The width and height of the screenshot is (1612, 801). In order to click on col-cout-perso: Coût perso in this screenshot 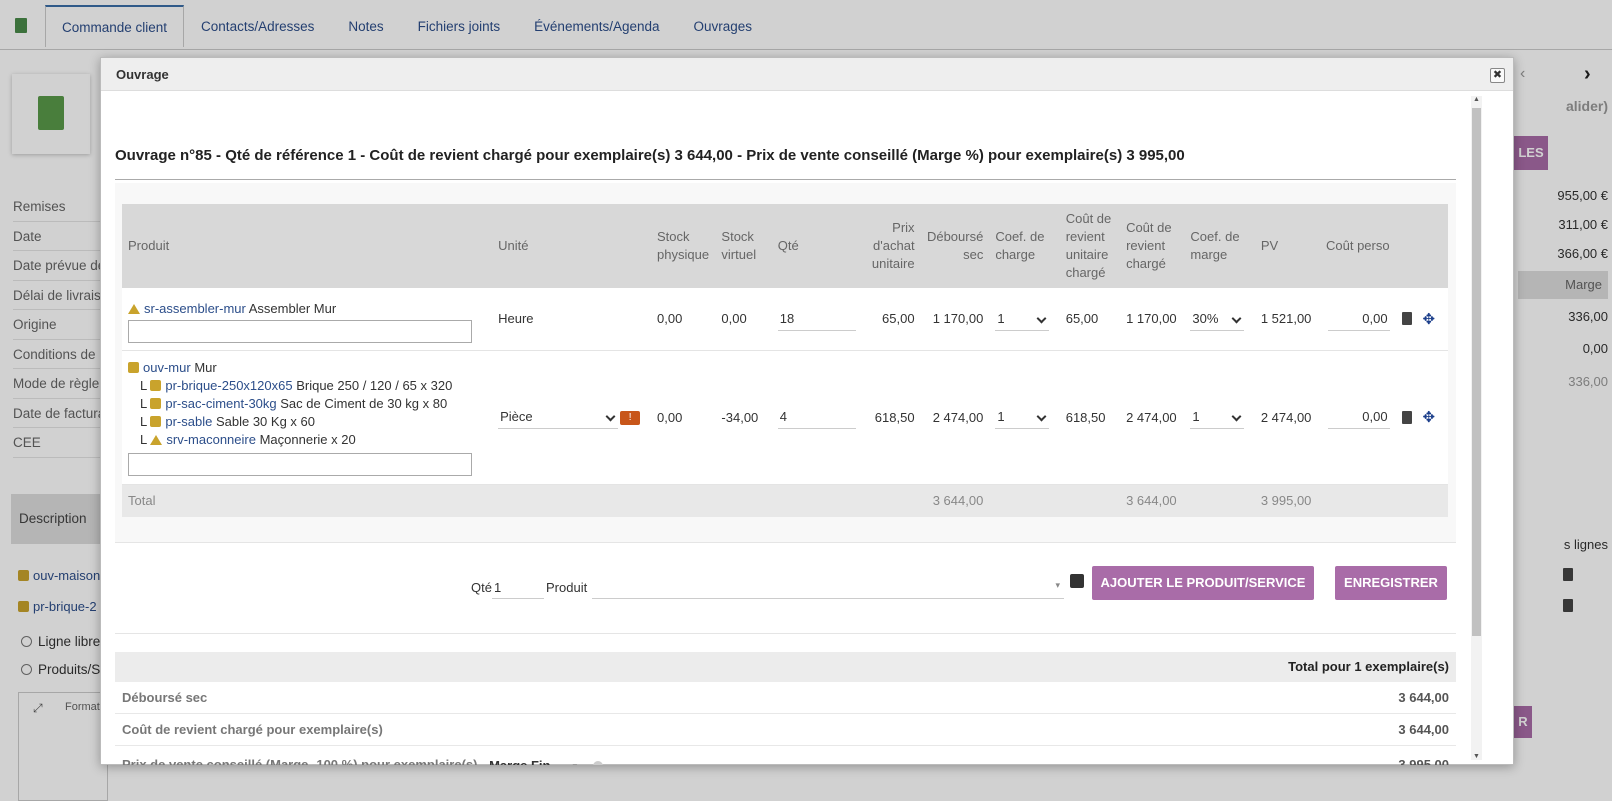, I will do `click(1357, 246)`.